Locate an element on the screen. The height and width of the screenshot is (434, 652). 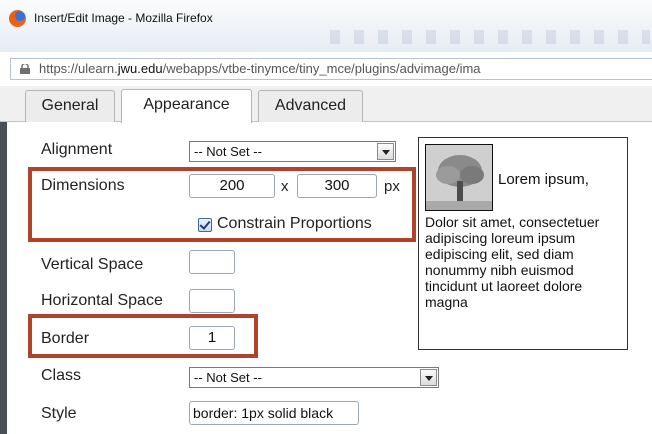
dimensions-separator: x is located at coordinates (285, 186).